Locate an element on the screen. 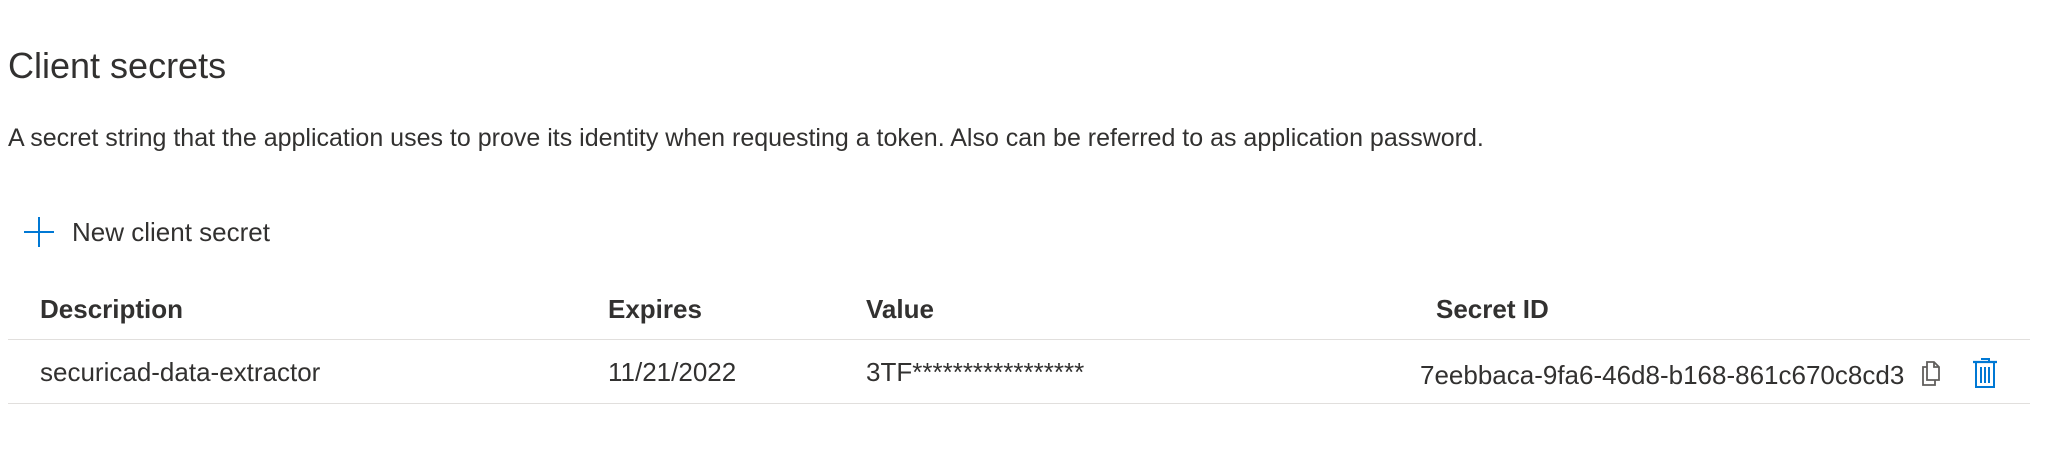  copy-secret-id-button is located at coordinates (1931, 373).